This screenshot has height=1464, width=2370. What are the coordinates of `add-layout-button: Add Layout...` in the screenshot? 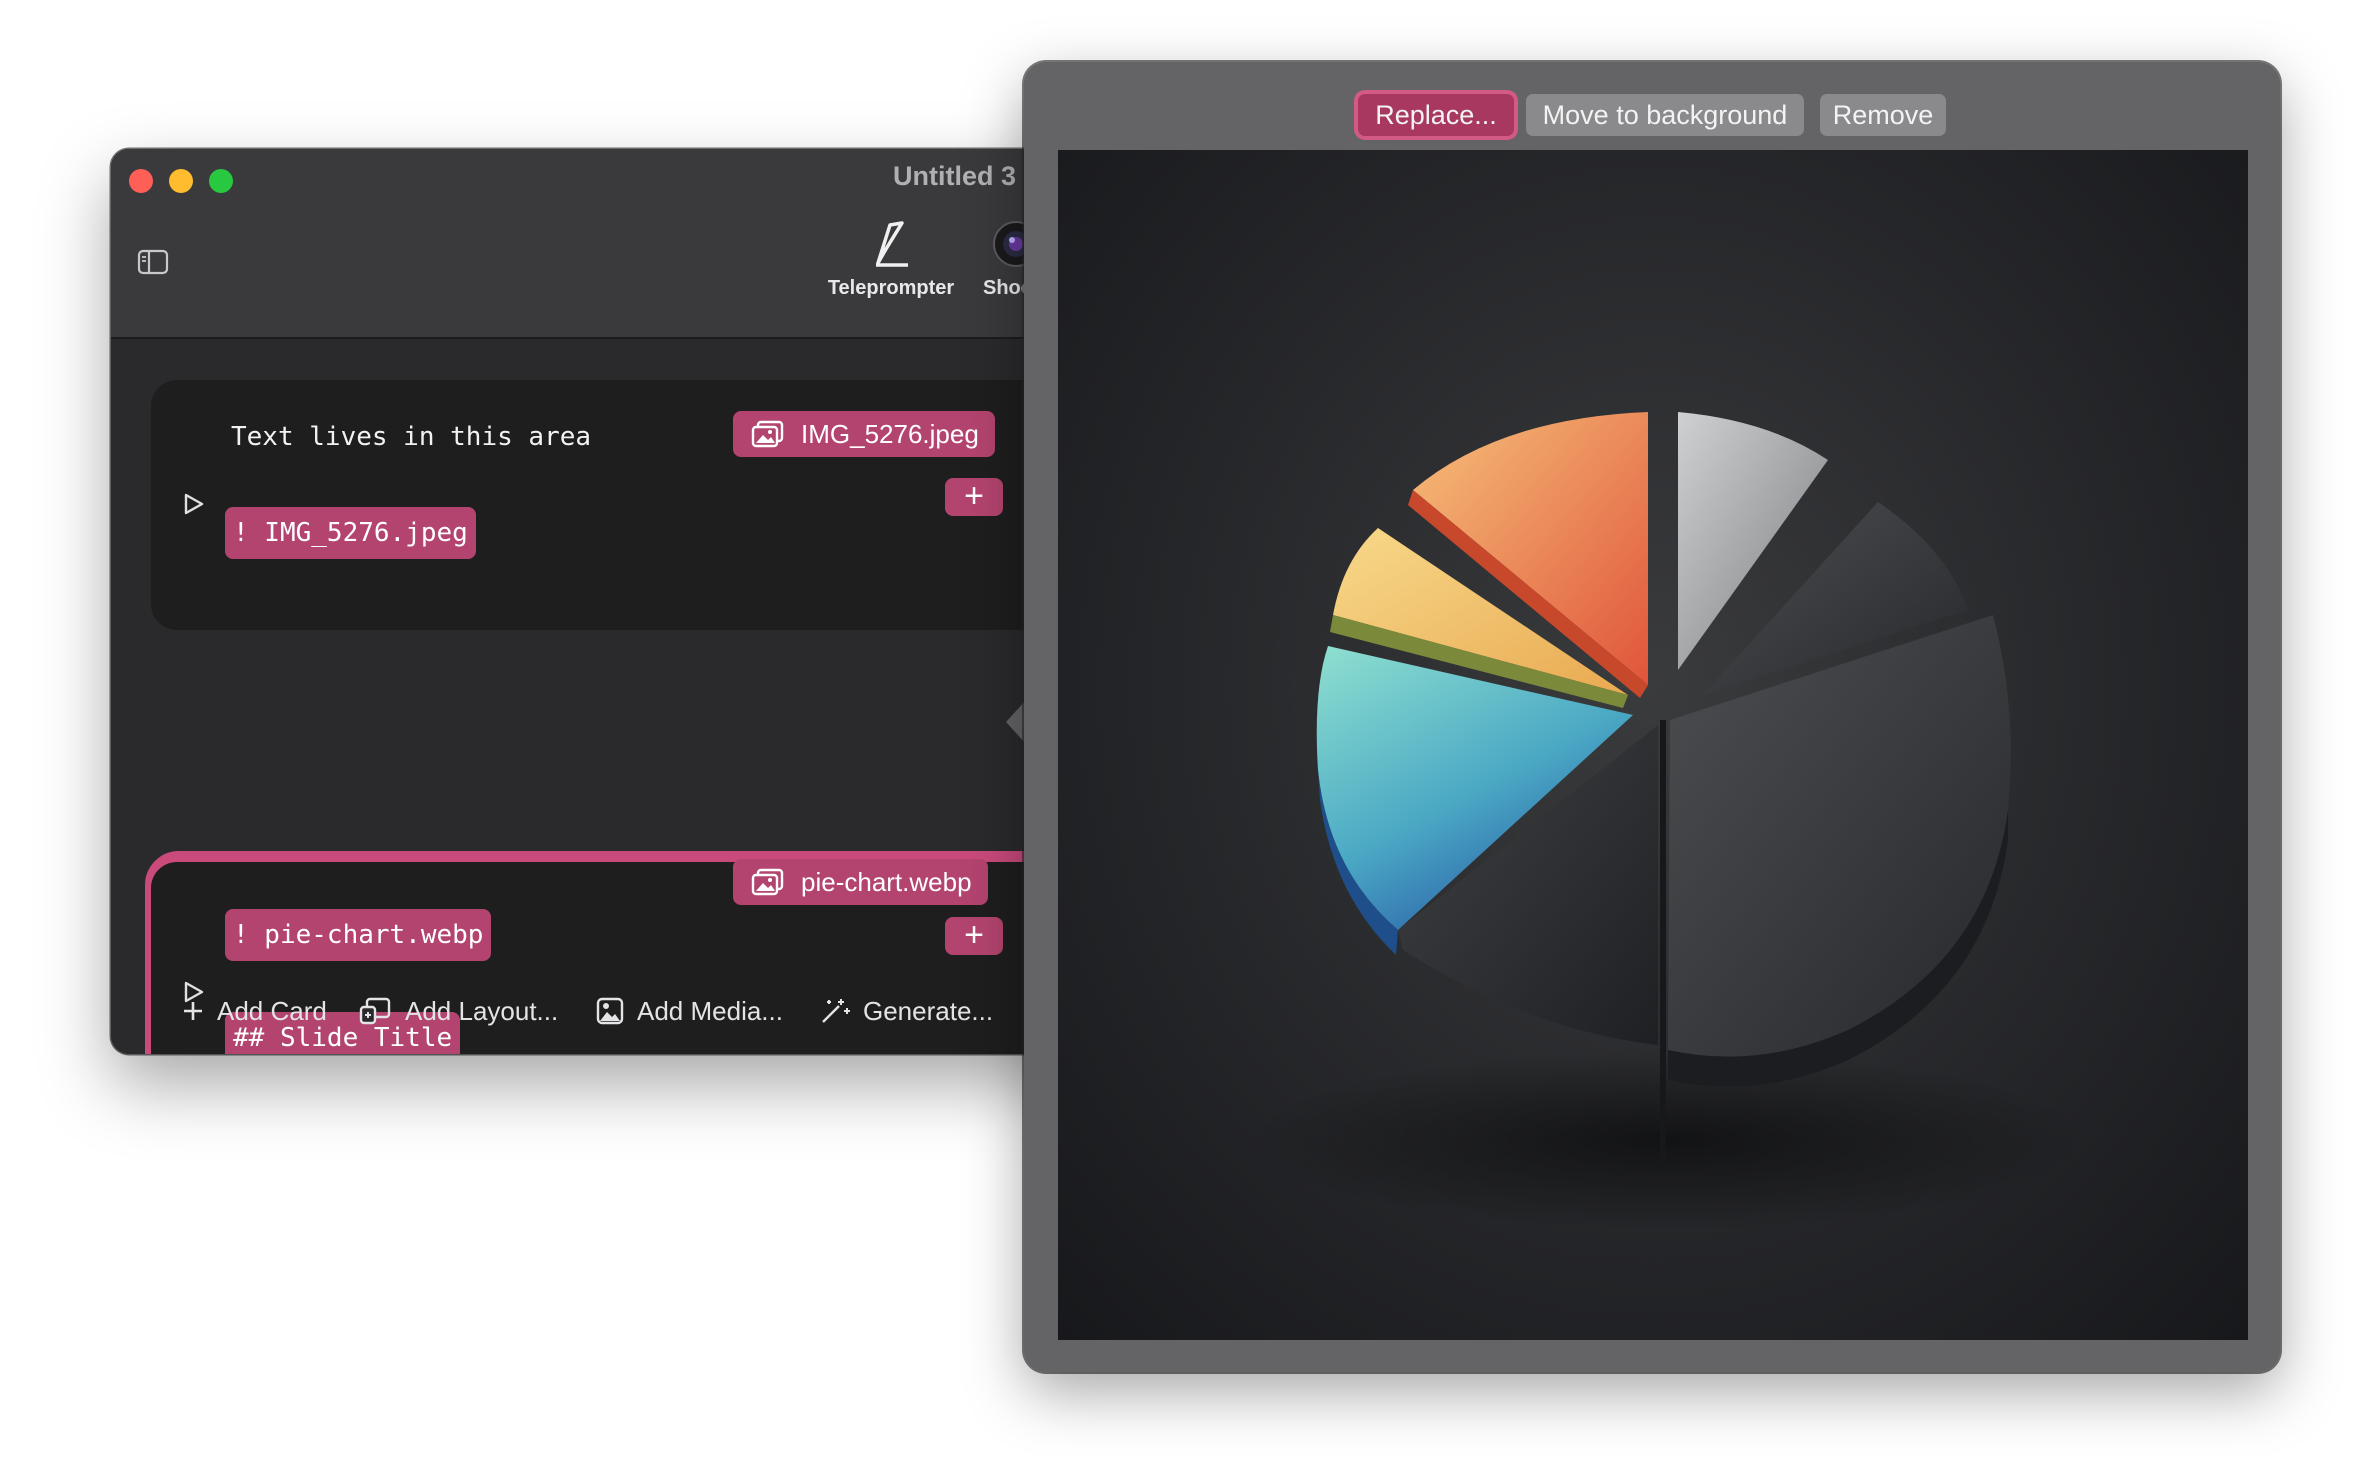 It's located at (458, 1011).